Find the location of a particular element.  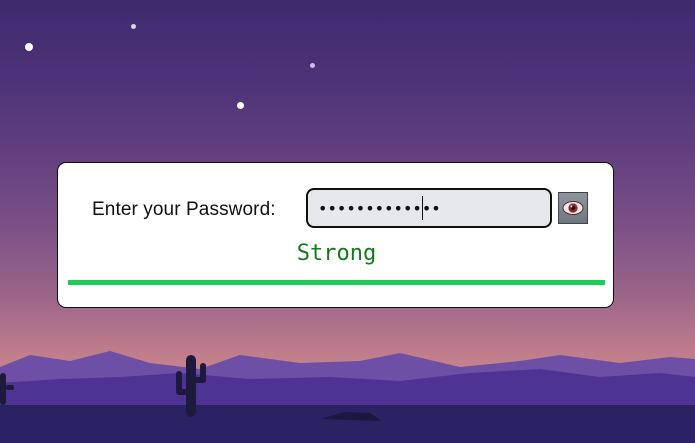

password-input is located at coordinates (429, 208).